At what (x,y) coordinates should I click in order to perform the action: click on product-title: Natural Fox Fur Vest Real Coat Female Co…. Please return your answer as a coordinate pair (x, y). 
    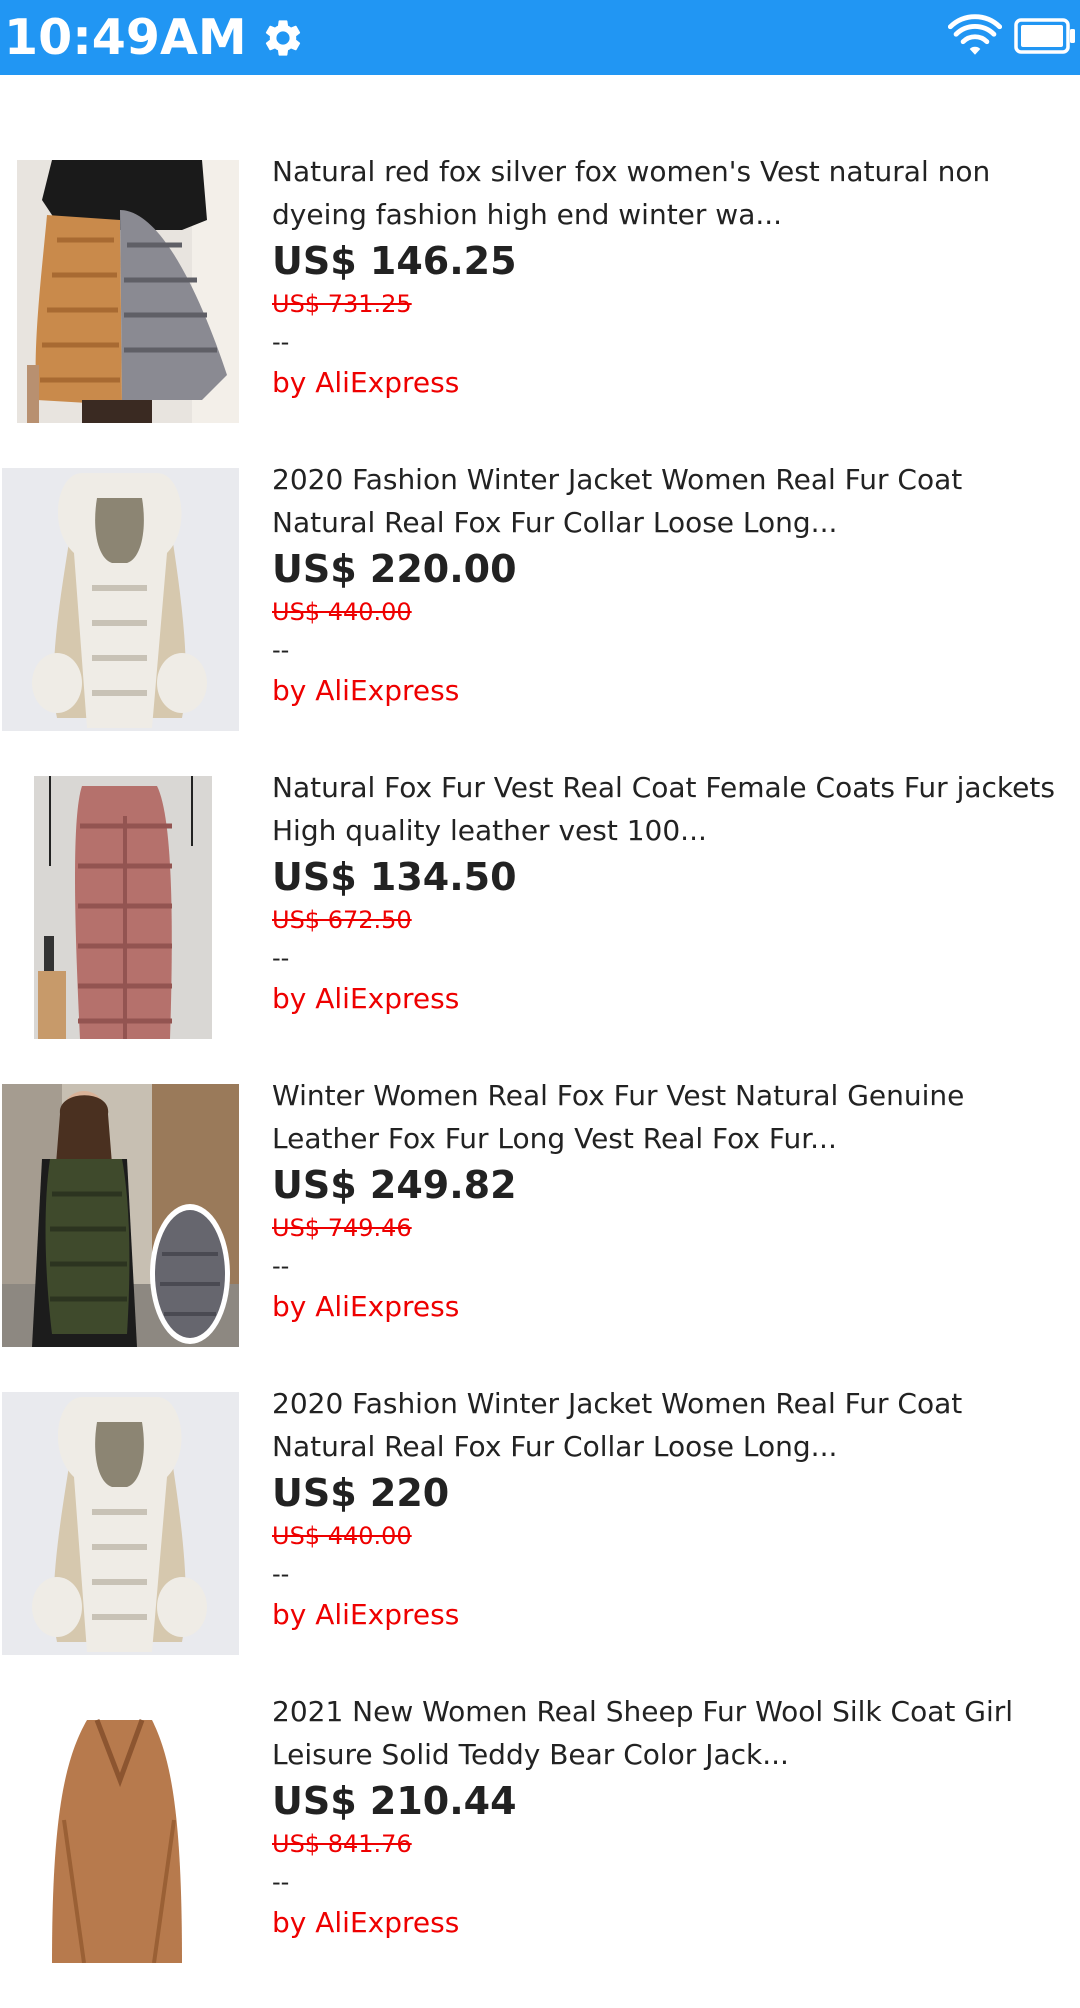
    Looking at the image, I should click on (667, 809).